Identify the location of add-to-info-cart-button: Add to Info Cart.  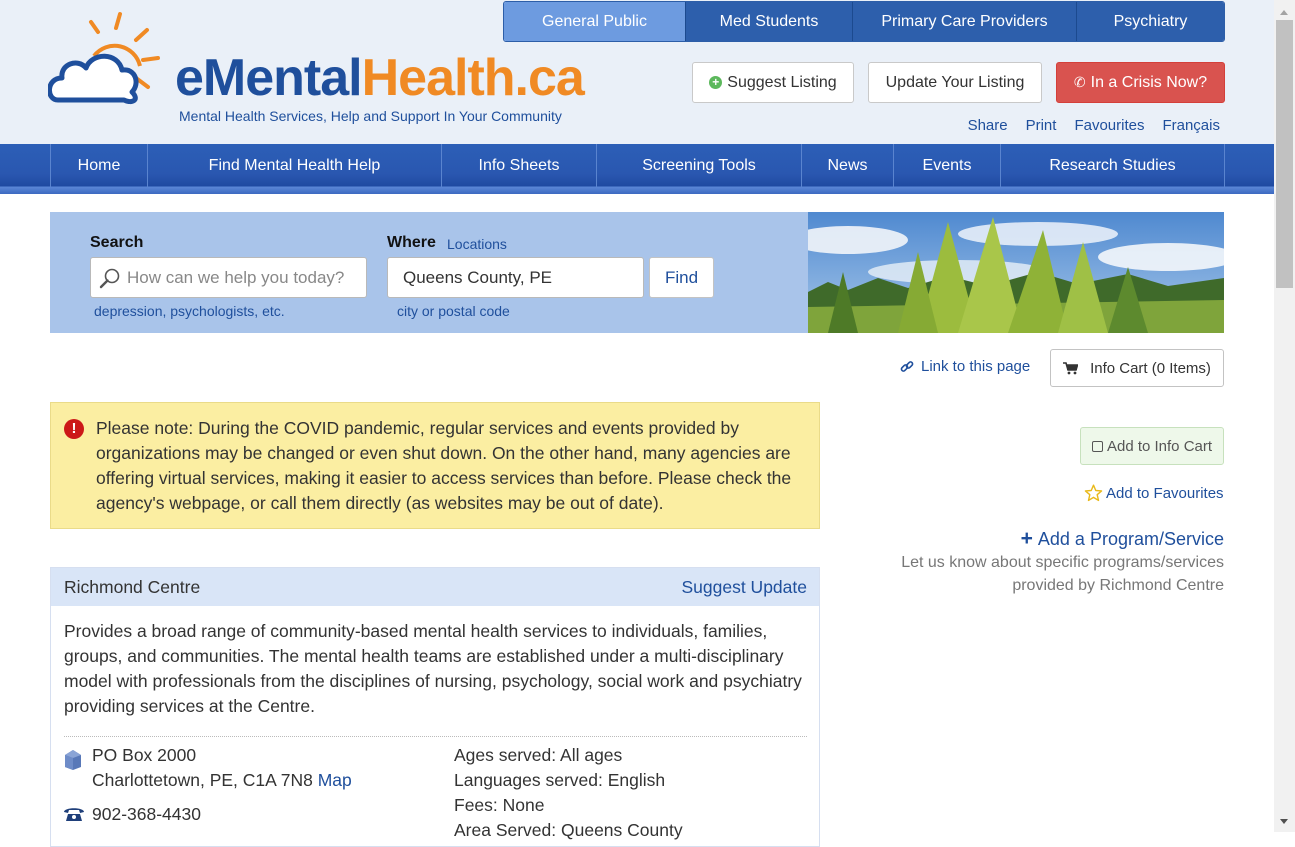
(1152, 446).